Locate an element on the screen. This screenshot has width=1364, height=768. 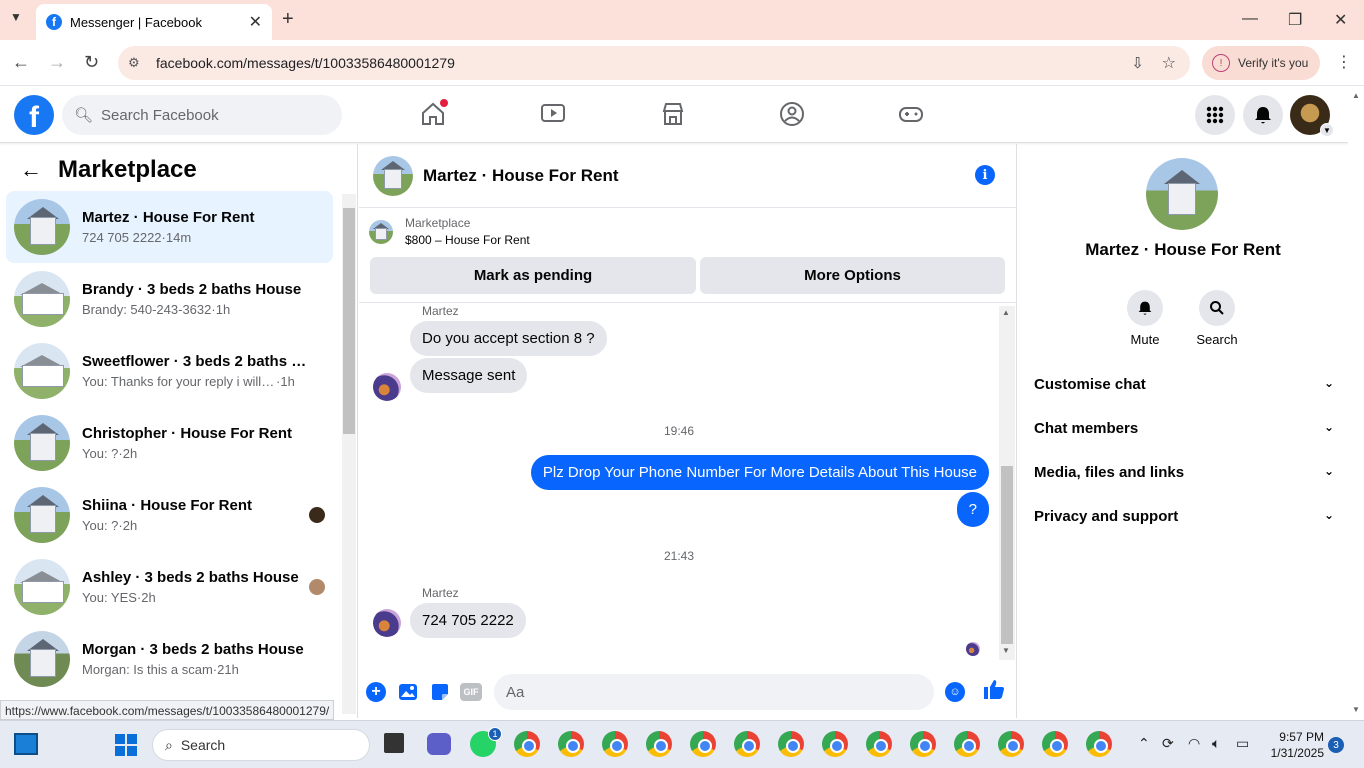
new-tab-icon: + is located at coordinates (288, 19).